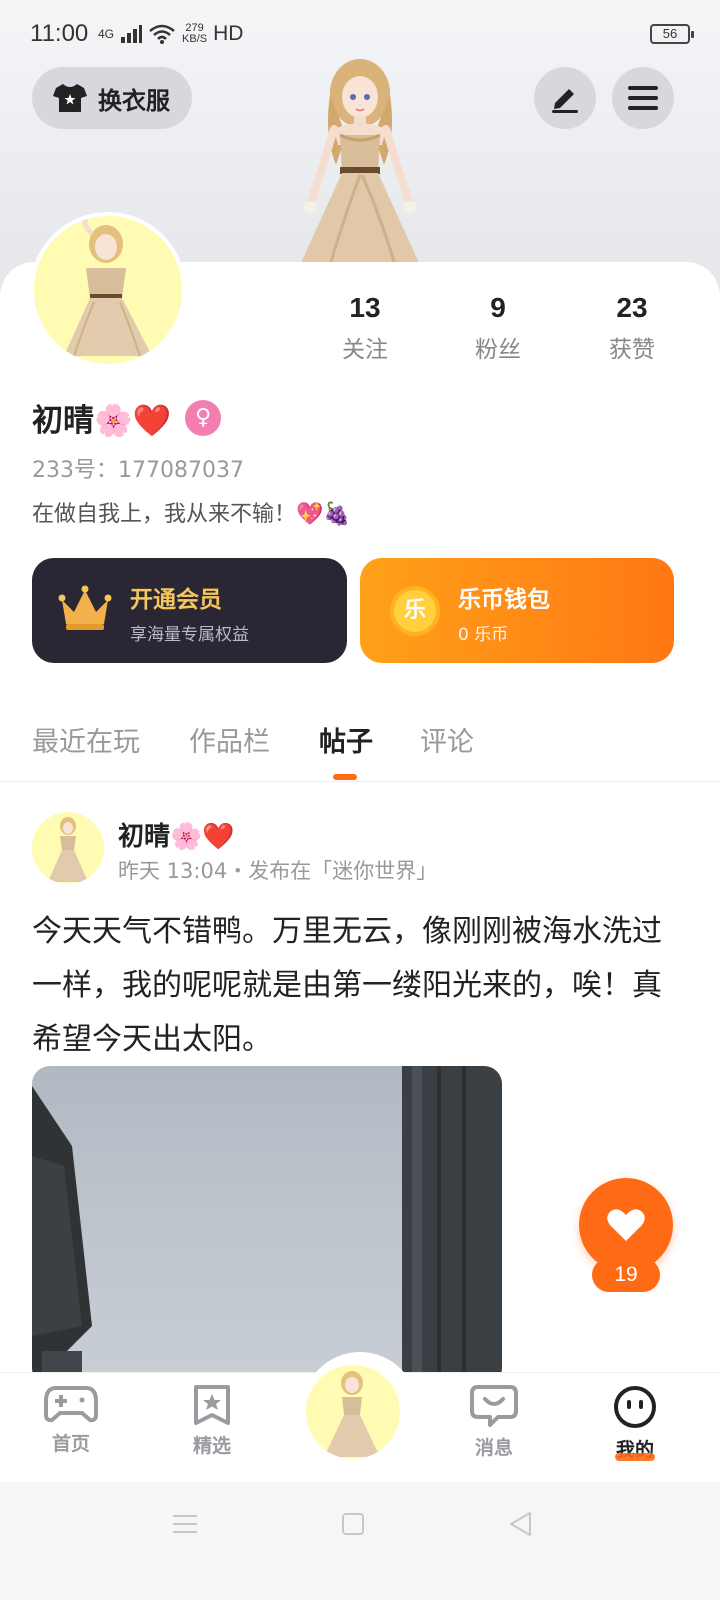 This screenshot has width=720, height=1600. I want to click on menu-icon, so click(643, 98).